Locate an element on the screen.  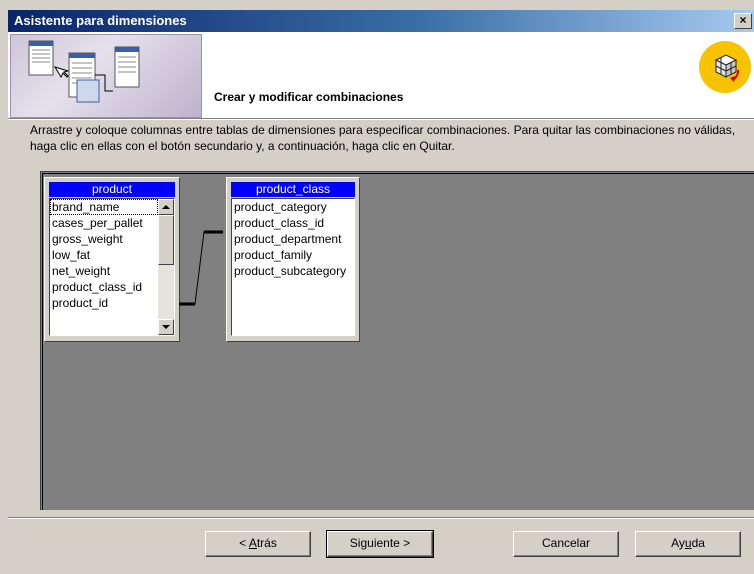
close-button: × is located at coordinates (743, 21).